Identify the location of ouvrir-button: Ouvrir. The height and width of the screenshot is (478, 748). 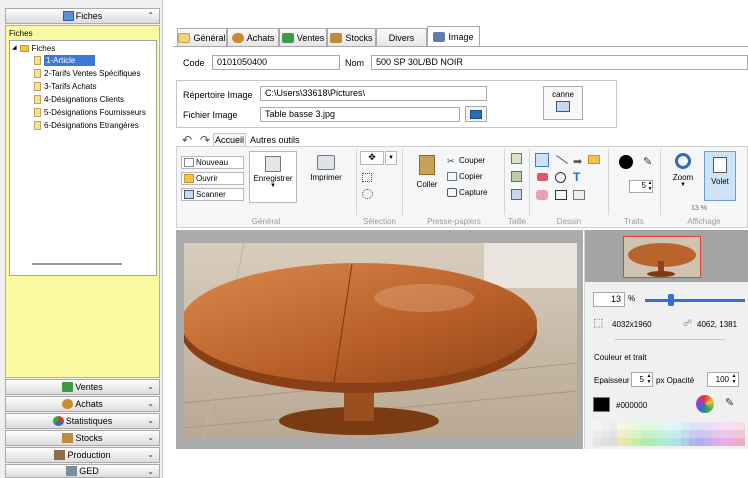
(212, 178).